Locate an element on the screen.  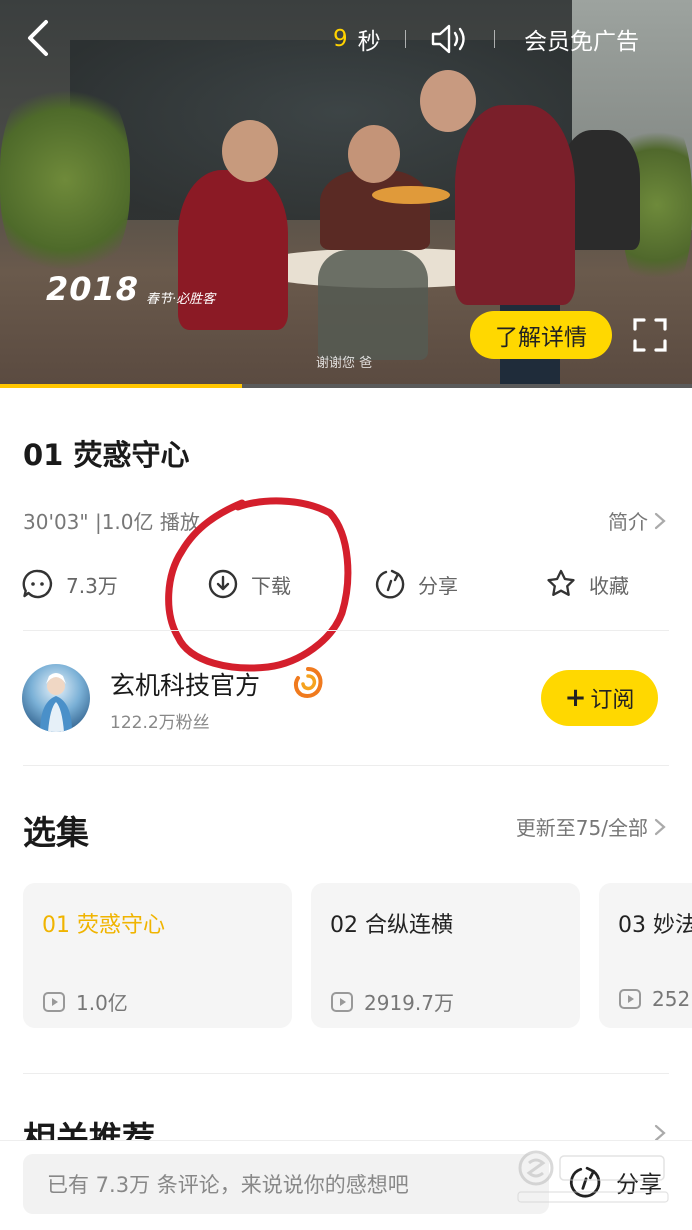
ad-slogan: 春节·必胜客 is located at coordinates (181, 299).